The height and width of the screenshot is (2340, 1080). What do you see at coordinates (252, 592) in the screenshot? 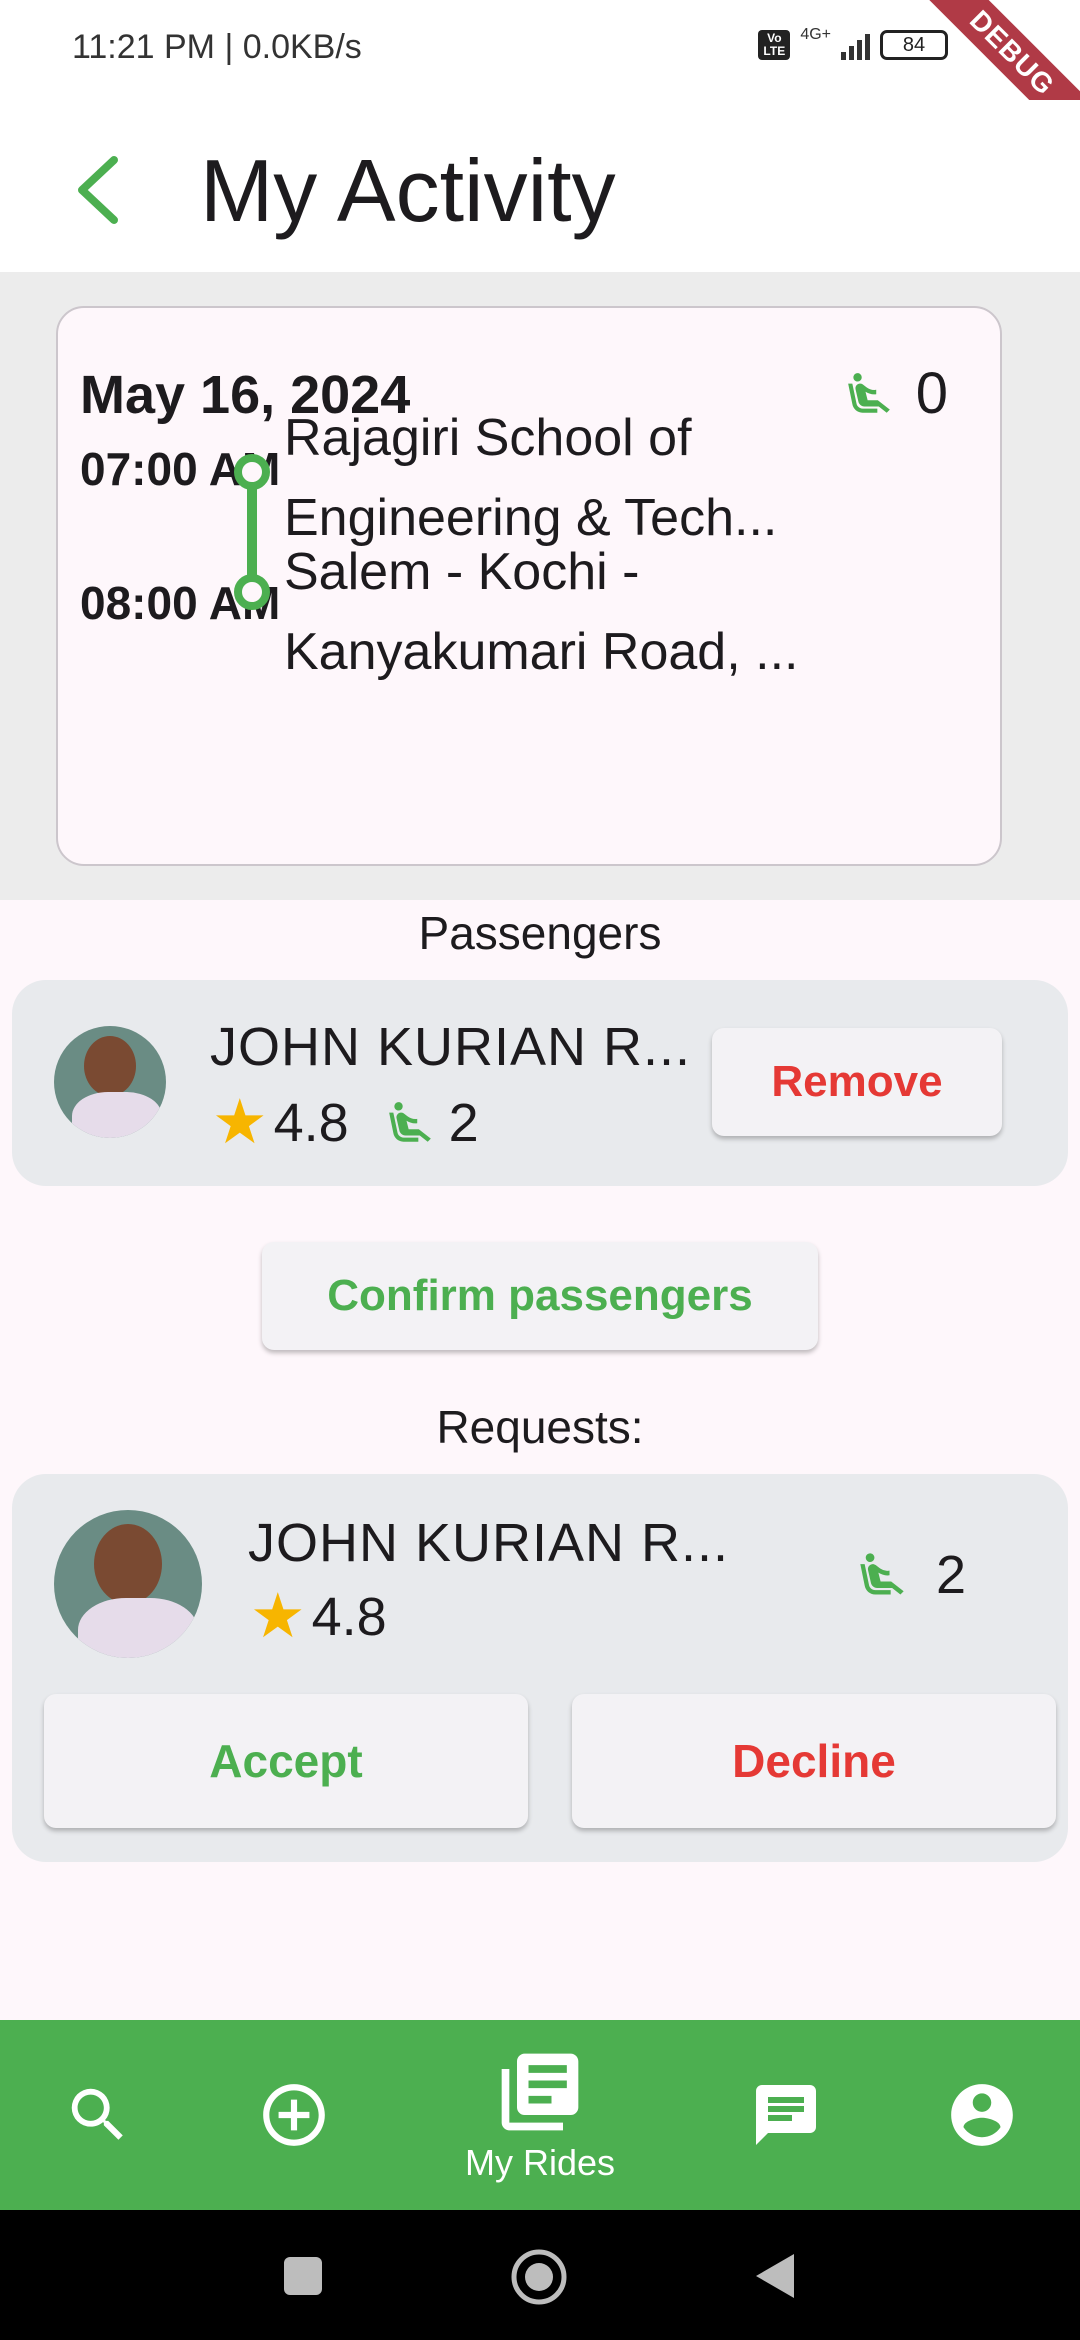
I see `dropoff-dot` at bounding box center [252, 592].